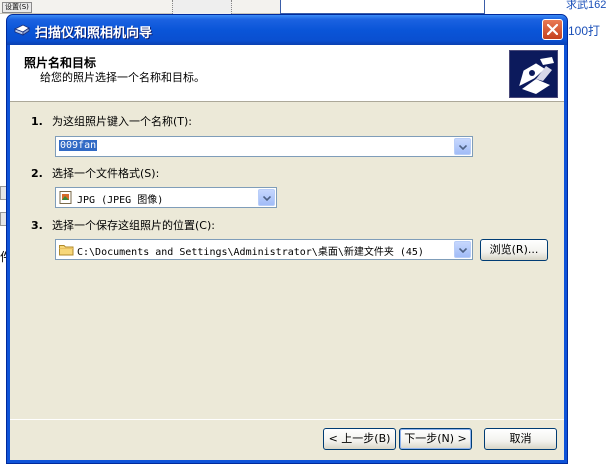  I want to click on step-number: 1., so click(37, 121).